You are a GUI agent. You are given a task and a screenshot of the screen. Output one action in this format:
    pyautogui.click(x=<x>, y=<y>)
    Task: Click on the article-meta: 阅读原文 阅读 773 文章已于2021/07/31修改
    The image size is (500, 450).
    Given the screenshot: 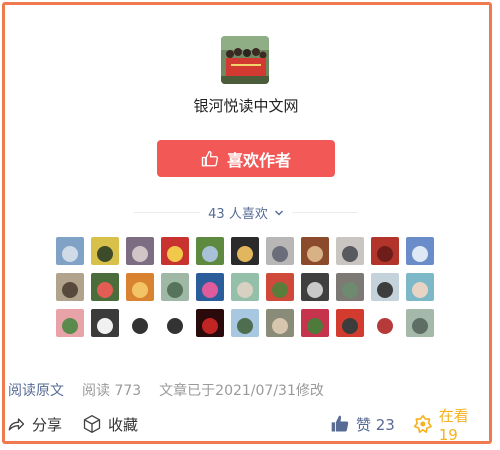 What is the action you would take?
    pyautogui.click(x=166, y=390)
    